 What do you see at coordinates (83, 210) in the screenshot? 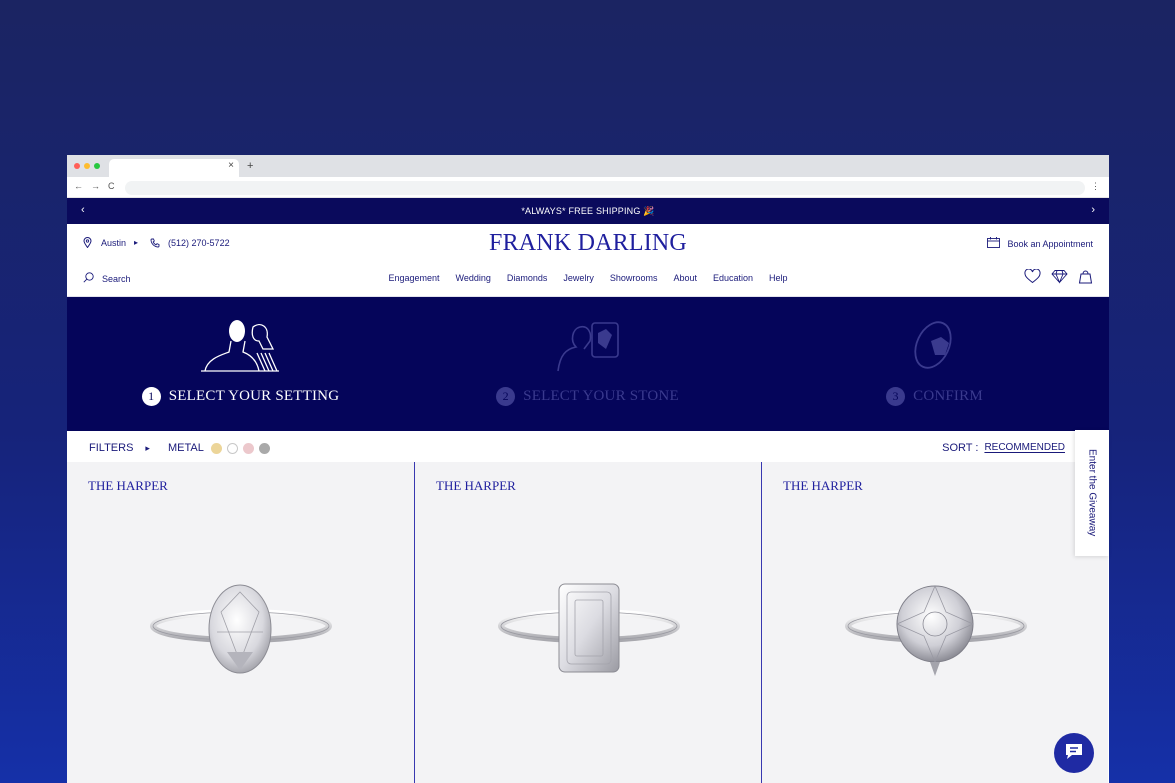
I see `promo-prev-icon: ‹` at bounding box center [83, 210].